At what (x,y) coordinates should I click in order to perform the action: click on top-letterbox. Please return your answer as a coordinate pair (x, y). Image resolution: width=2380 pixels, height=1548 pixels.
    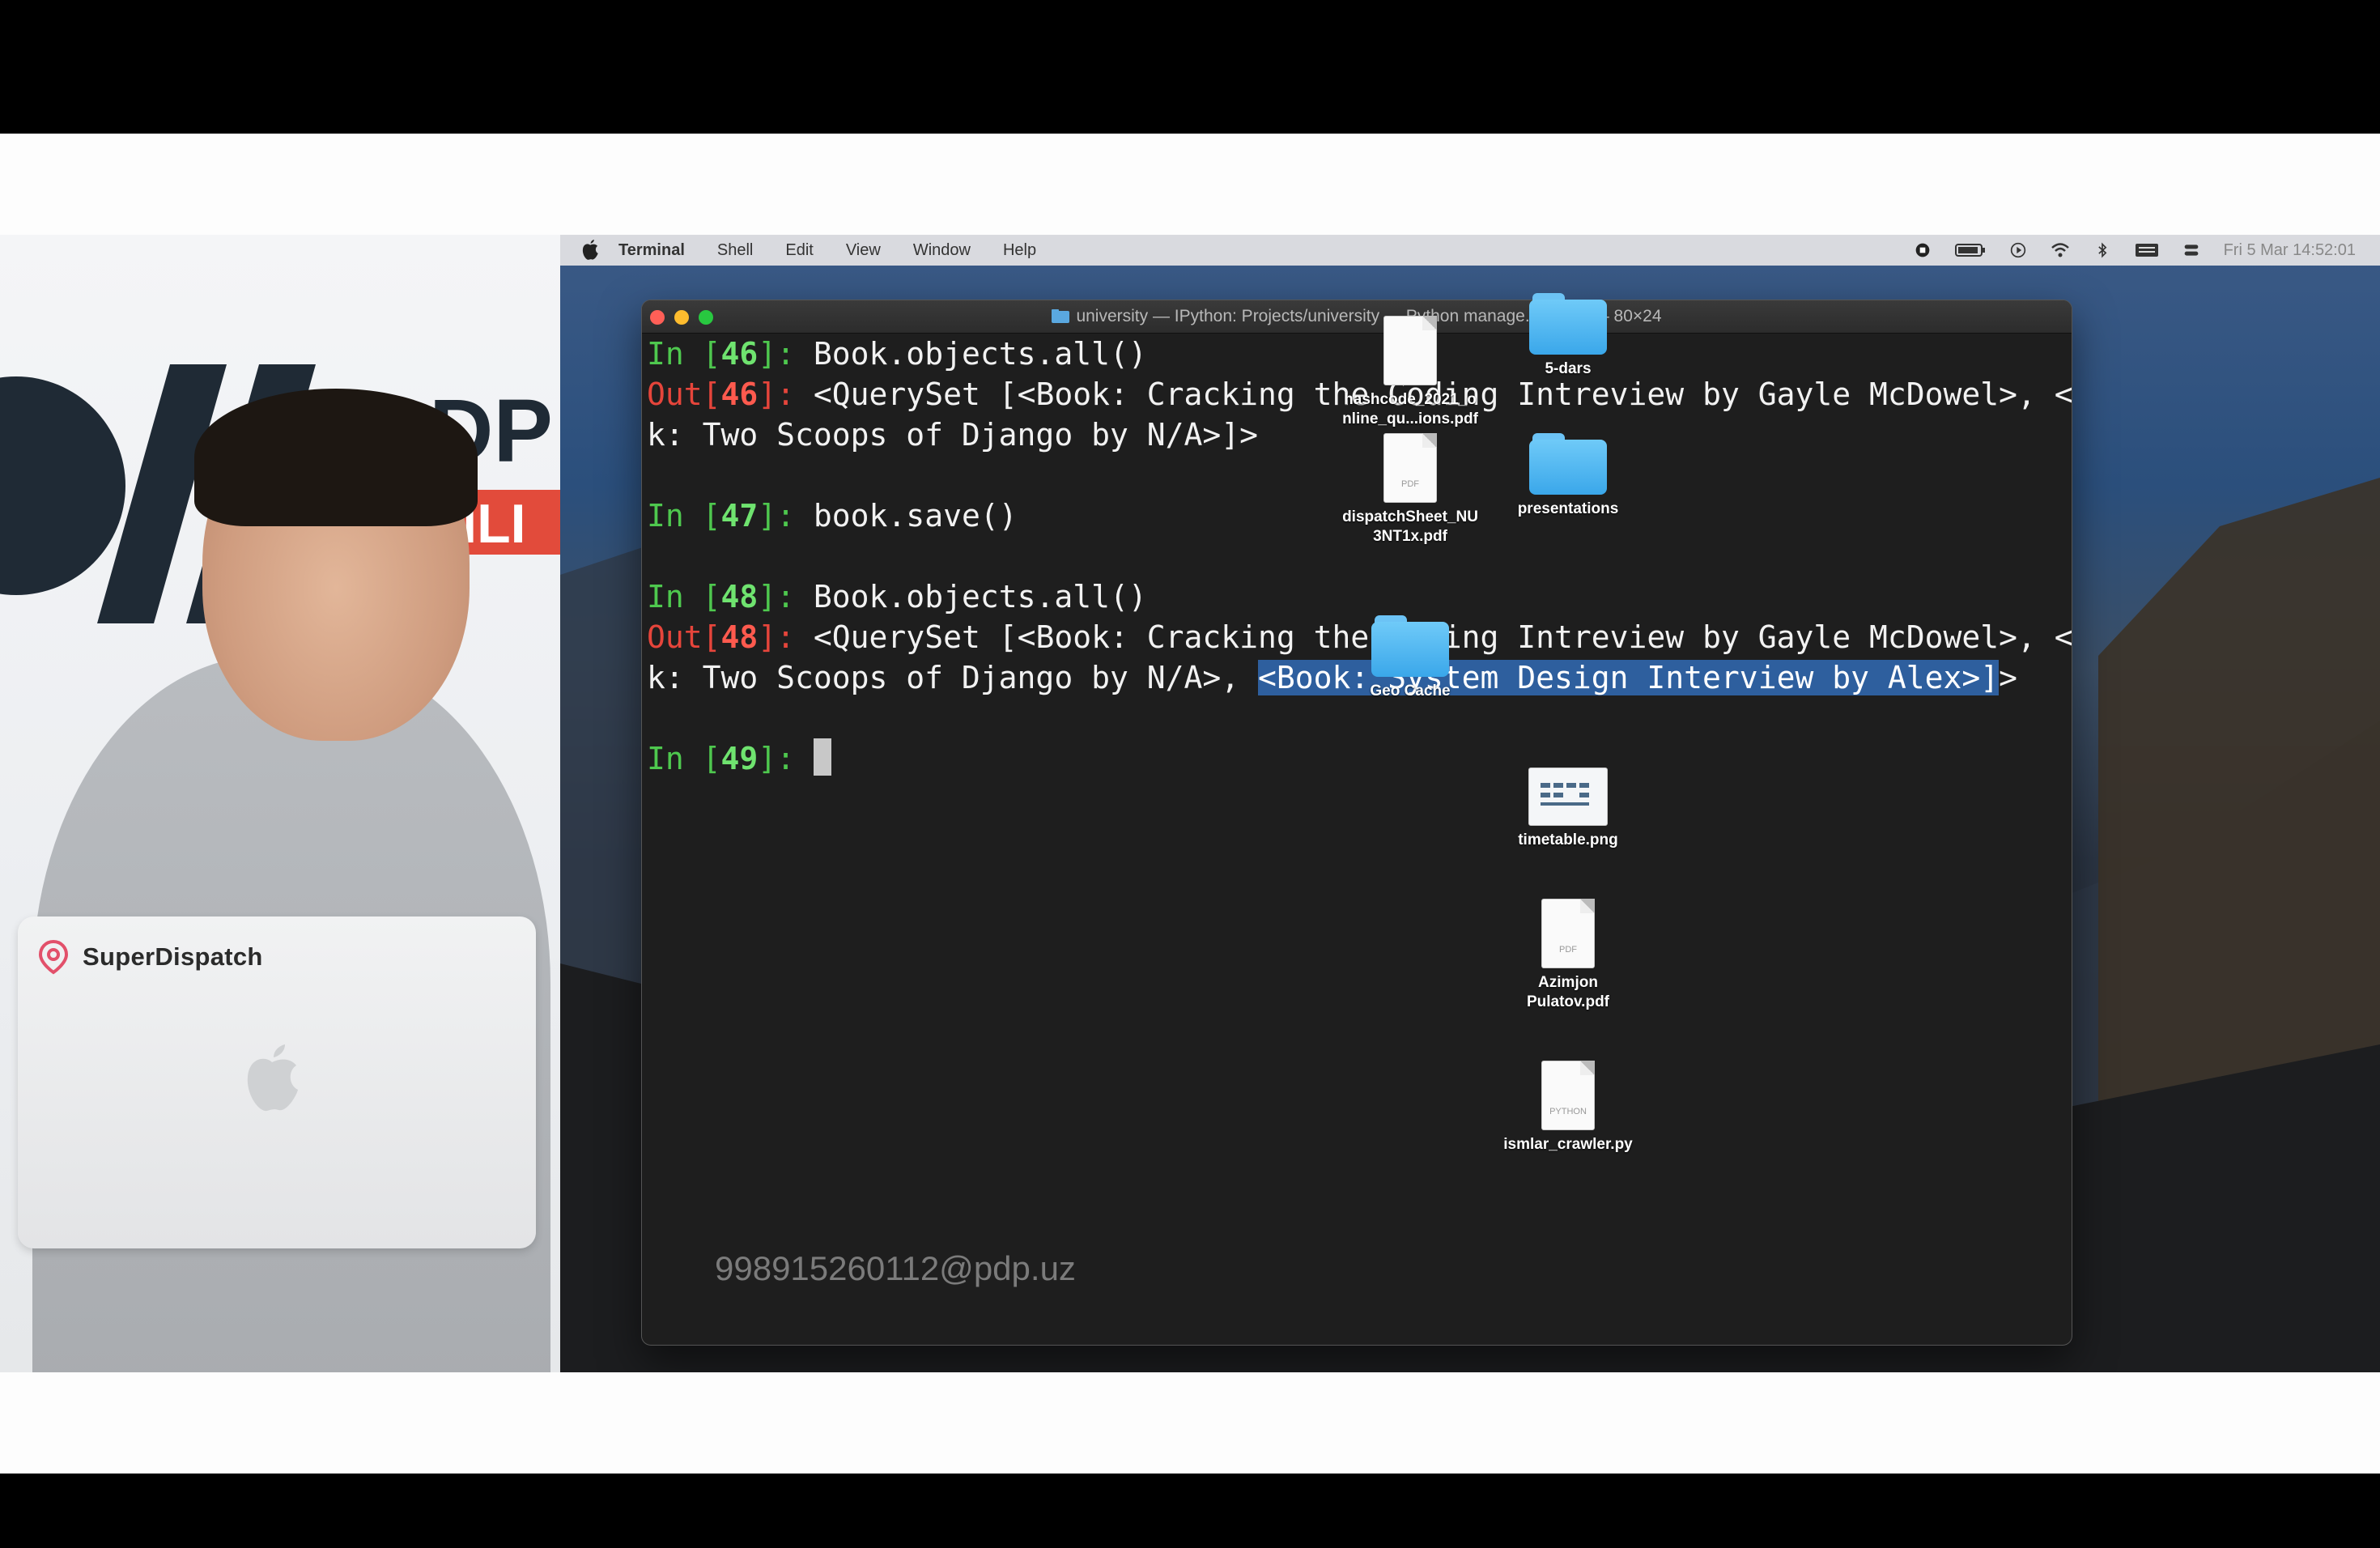
    Looking at the image, I should click on (1190, 67).